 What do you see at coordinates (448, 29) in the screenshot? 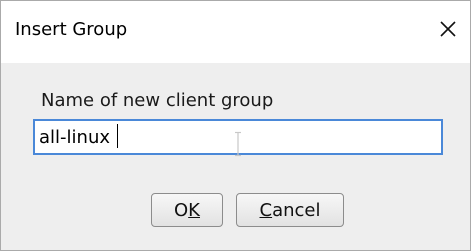
I see `close-icon` at bounding box center [448, 29].